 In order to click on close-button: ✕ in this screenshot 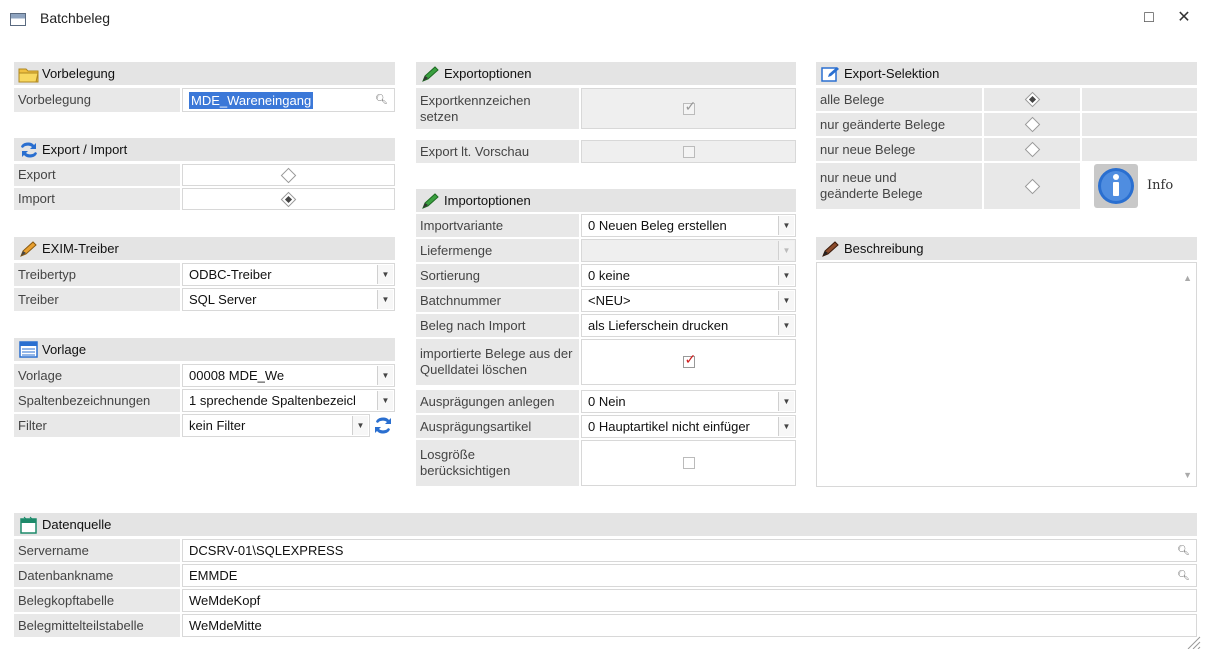, I will do `click(1184, 18)`.